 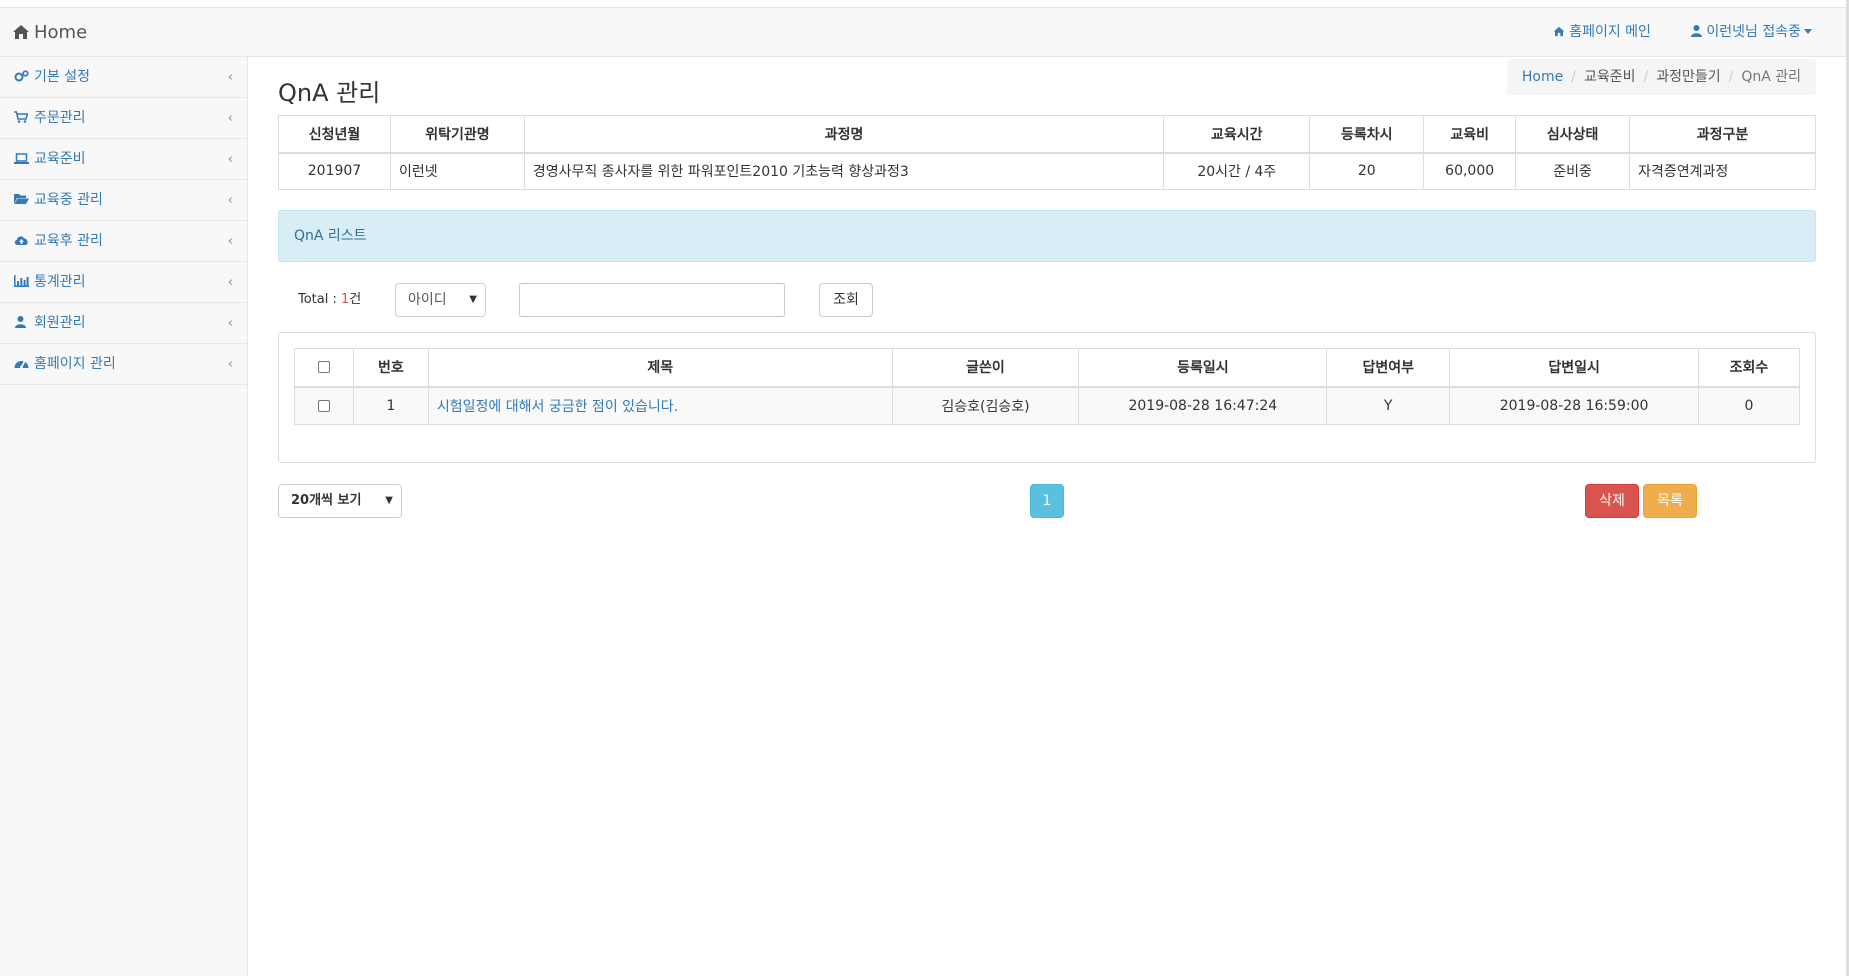 What do you see at coordinates (844, 134) in the screenshot?
I see `column-header: 과정명` at bounding box center [844, 134].